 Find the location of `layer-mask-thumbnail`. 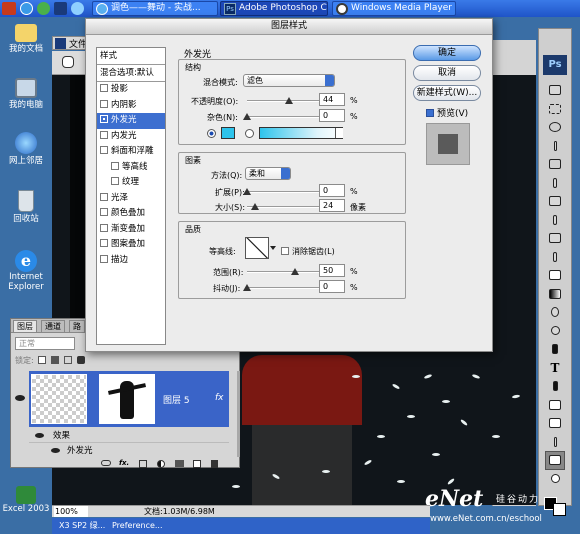

layer-mask-thumbnail is located at coordinates (127, 399).